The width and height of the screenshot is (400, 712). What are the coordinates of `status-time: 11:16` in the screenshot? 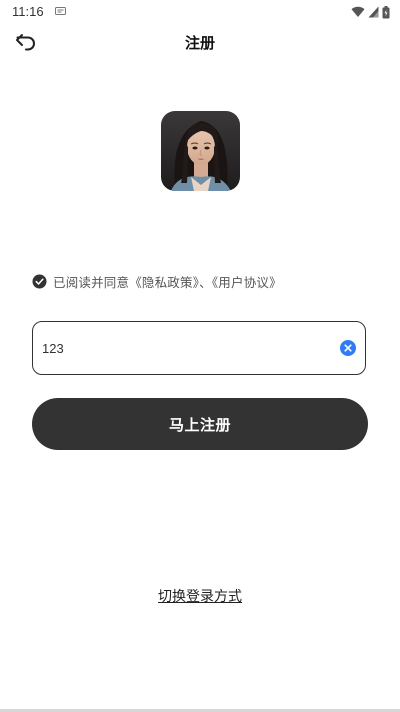 It's located at (28, 11).